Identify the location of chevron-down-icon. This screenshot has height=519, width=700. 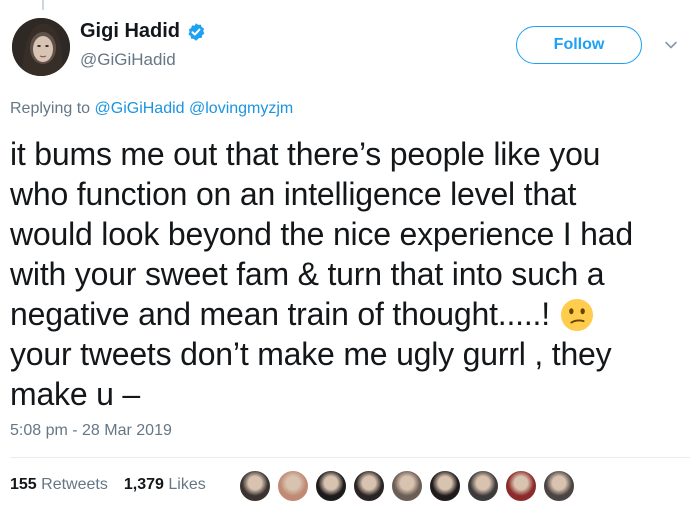
(671, 45).